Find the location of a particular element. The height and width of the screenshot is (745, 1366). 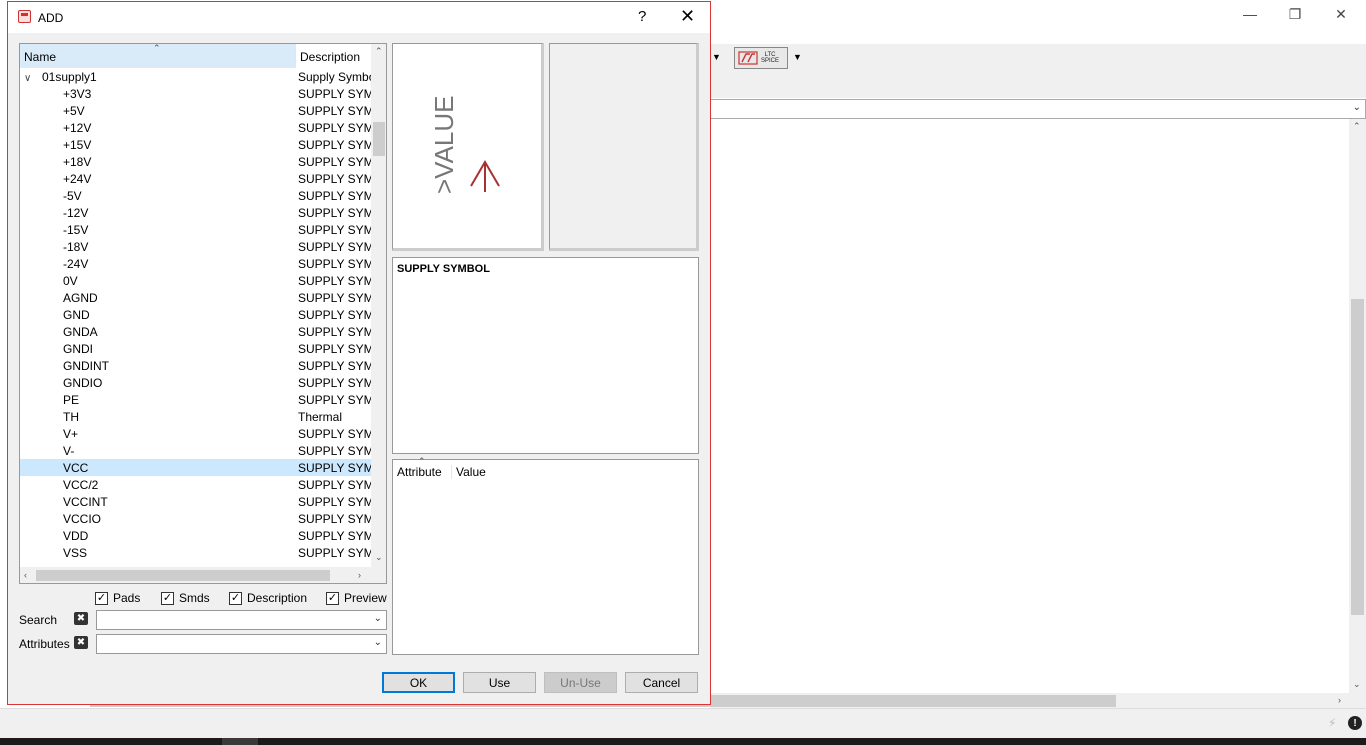

tree-row: VSS SUPPLY SYMBOL is located at coordinates (195, 552).